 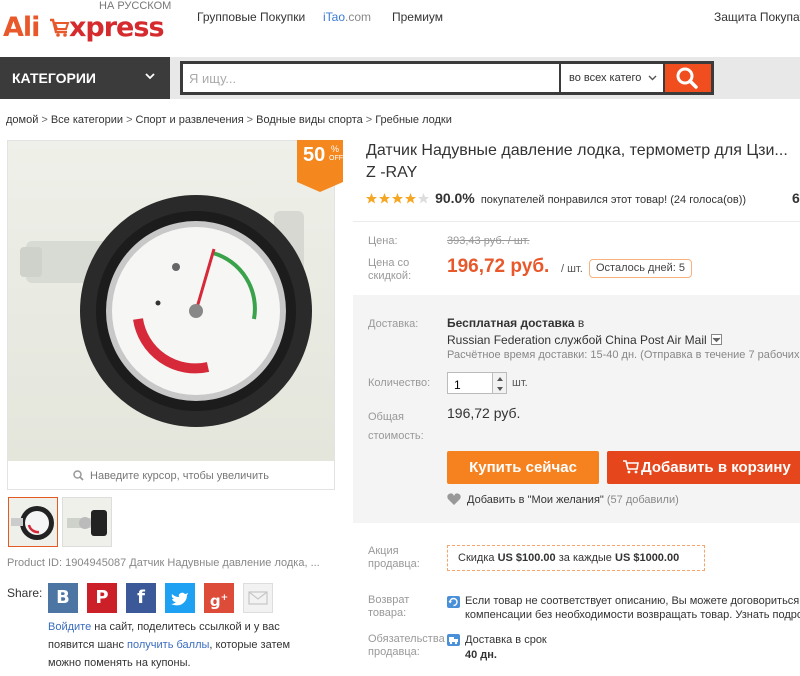 What do you see at coordinates (60, 27) in the screenshot?
I see `logo-cart-icon` at bounding box center [60, 27].